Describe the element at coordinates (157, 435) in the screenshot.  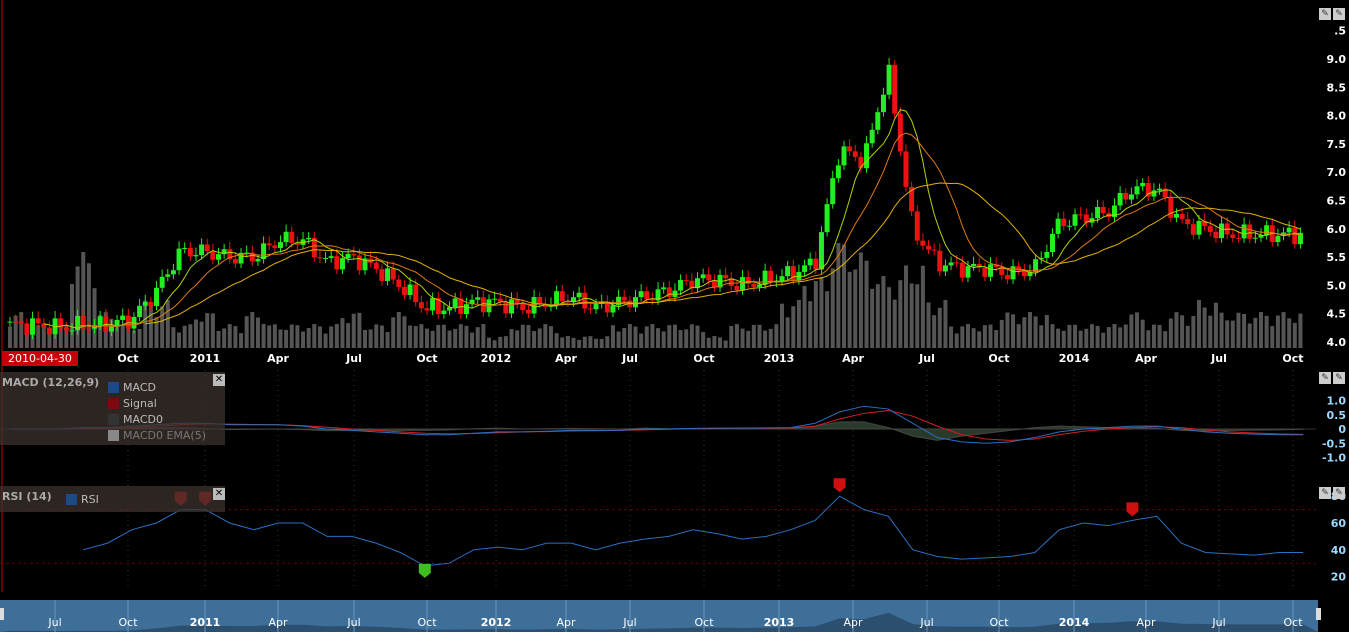
I see `legend-item-macd0-ema: MACD0 EMA(5)` at that location.